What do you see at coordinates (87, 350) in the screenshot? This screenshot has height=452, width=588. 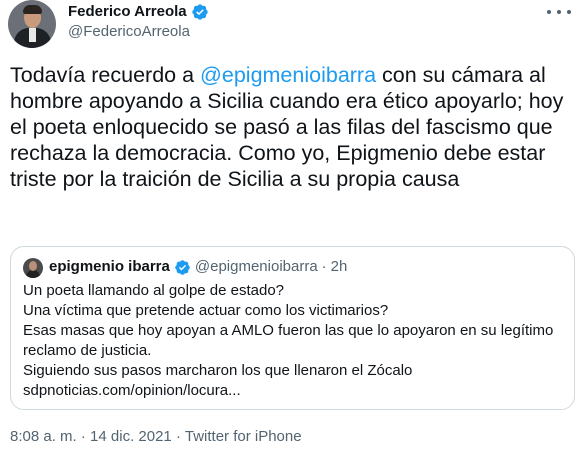 I see `quoted-line: reclamo de justicia.` at bounding box center [87, 350].